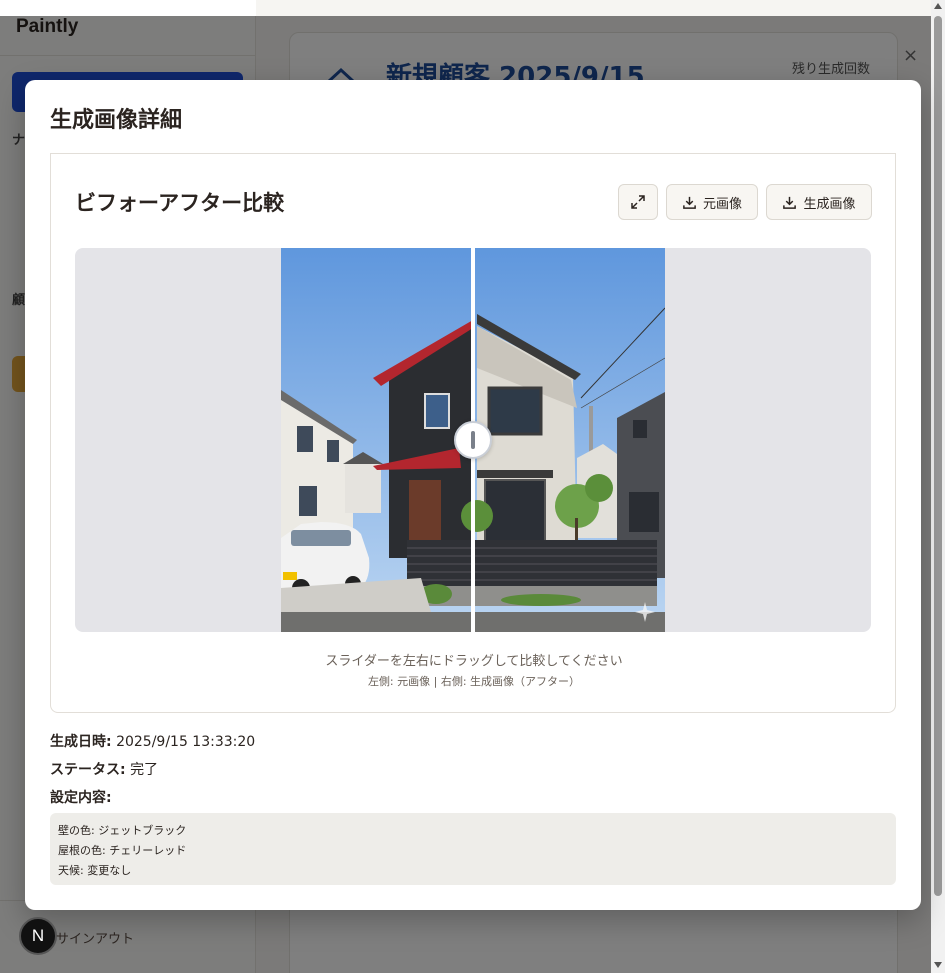 The width and height of the screenshot is (945, 973). I want to click on status: ステータス: 完了, so click(104, 769).